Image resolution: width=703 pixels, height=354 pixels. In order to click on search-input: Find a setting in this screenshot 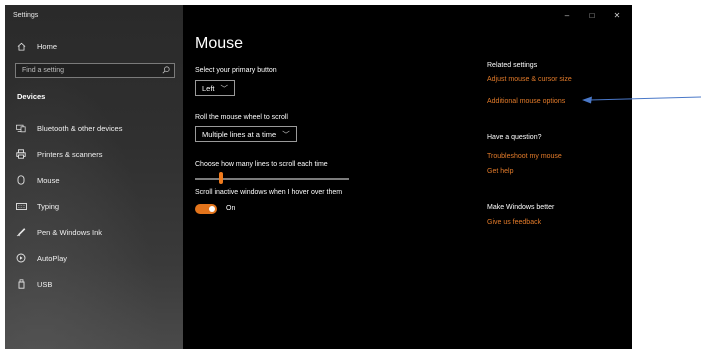, I will do `click(95, 70)`.